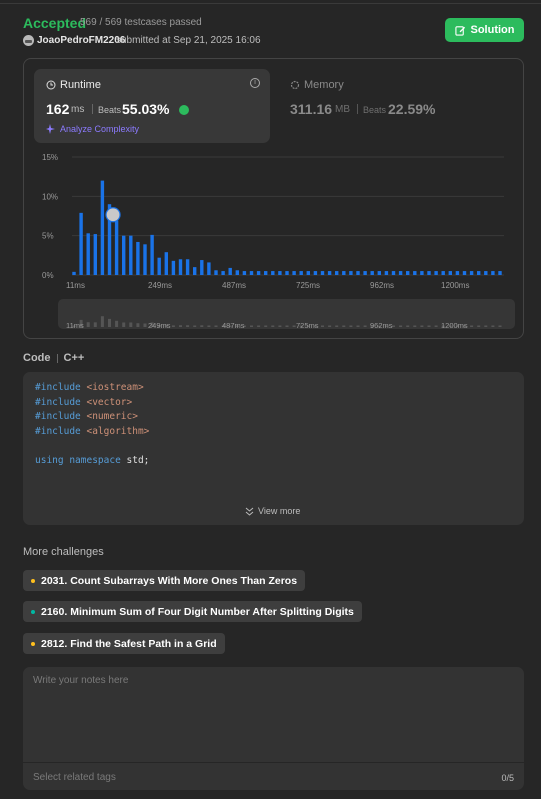  I want to click on minimap-tick-label: 725ms, so click(307, 325).